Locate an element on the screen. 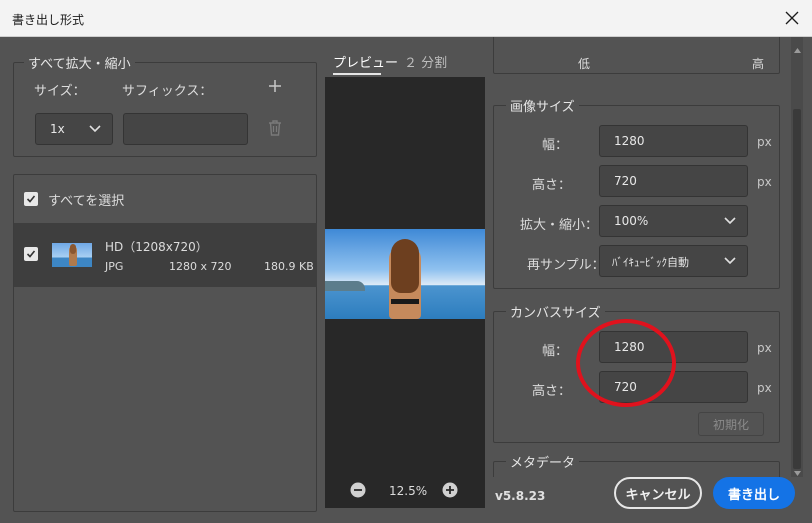  image-scale-label: 拡大・縮小： is located at coordinates (559, 225).